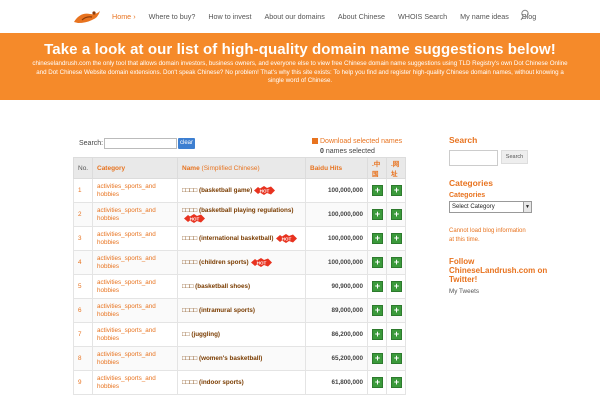  I want to click on header-hits: Baidu Hits, so click(336, 168).